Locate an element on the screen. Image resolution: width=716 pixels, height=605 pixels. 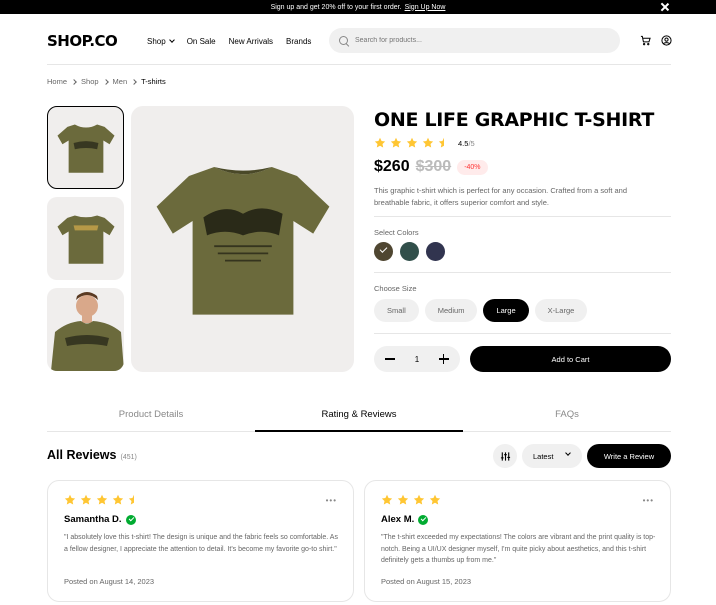
minus-icon is located at coordinates (390, 359).